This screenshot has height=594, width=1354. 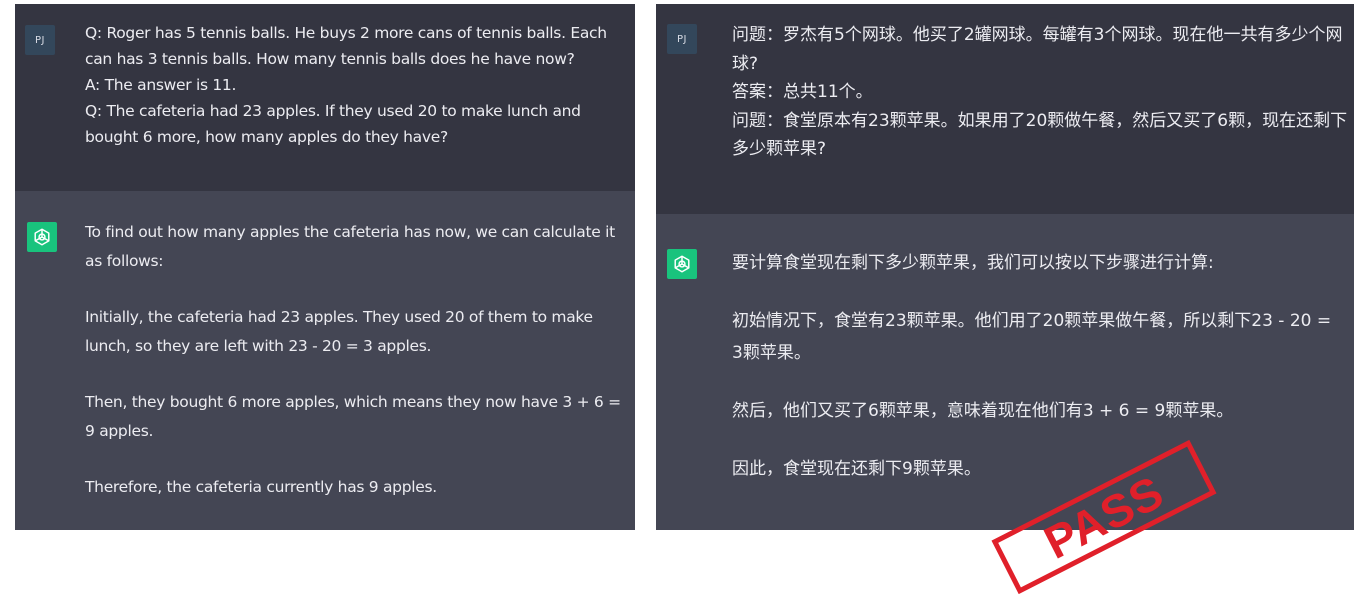 I want to click on assistant-paragraph: 因此，食堂现在还剩下9颗苹果。, so click(x=856, y=469).